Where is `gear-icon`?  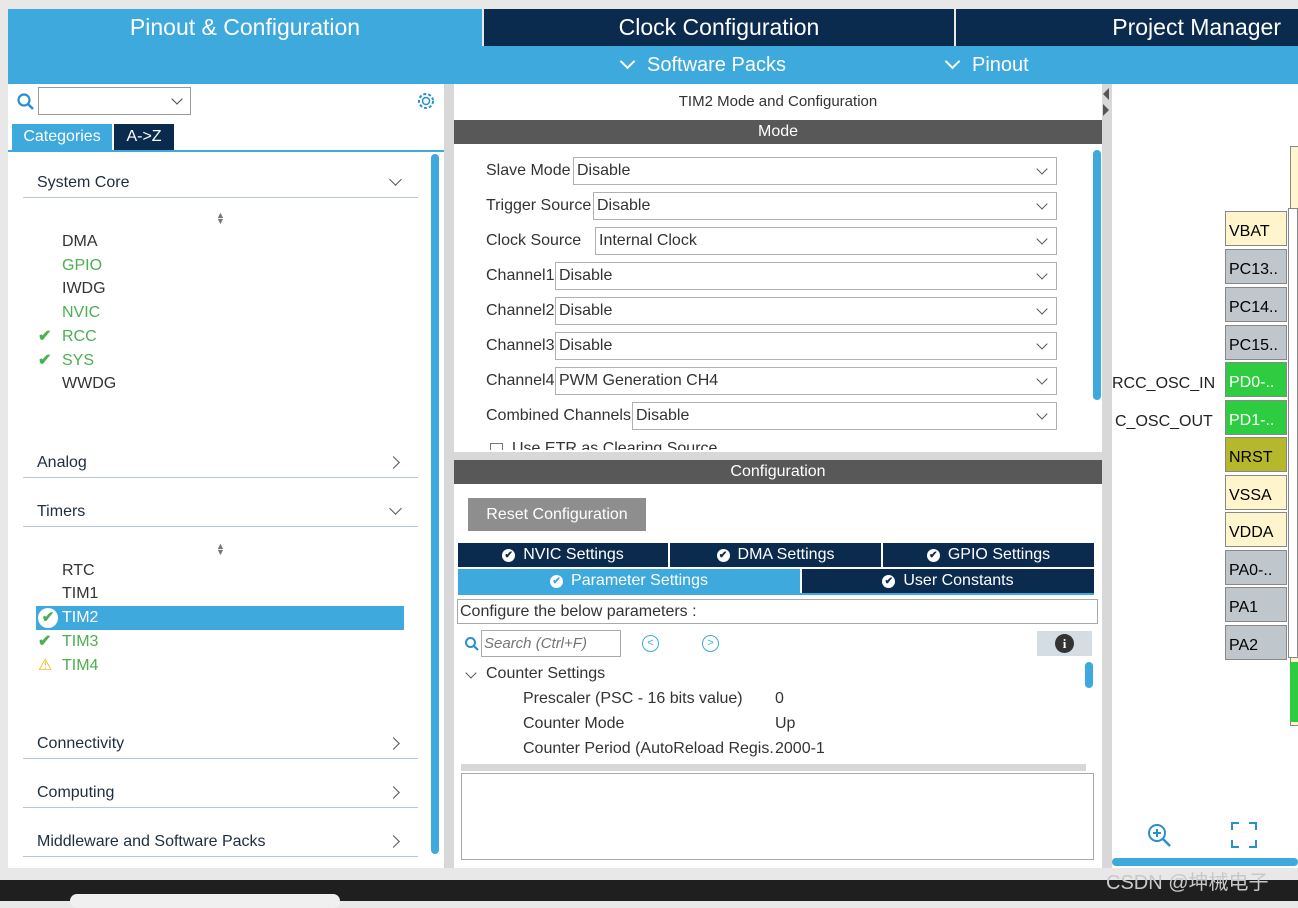 gear-icon is located at coordinates (426, 101).